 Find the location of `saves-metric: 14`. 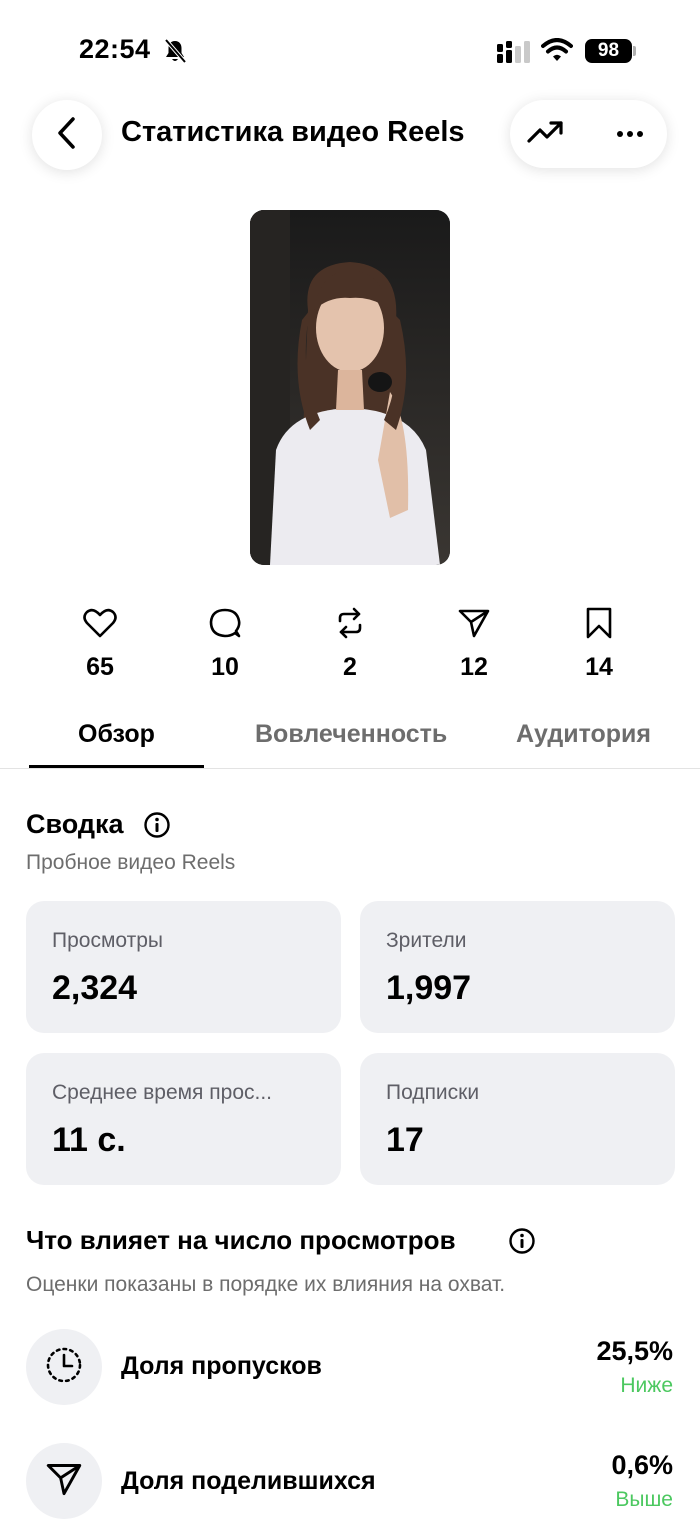

saves-metric: 14 is located at coordinates (599, 643).